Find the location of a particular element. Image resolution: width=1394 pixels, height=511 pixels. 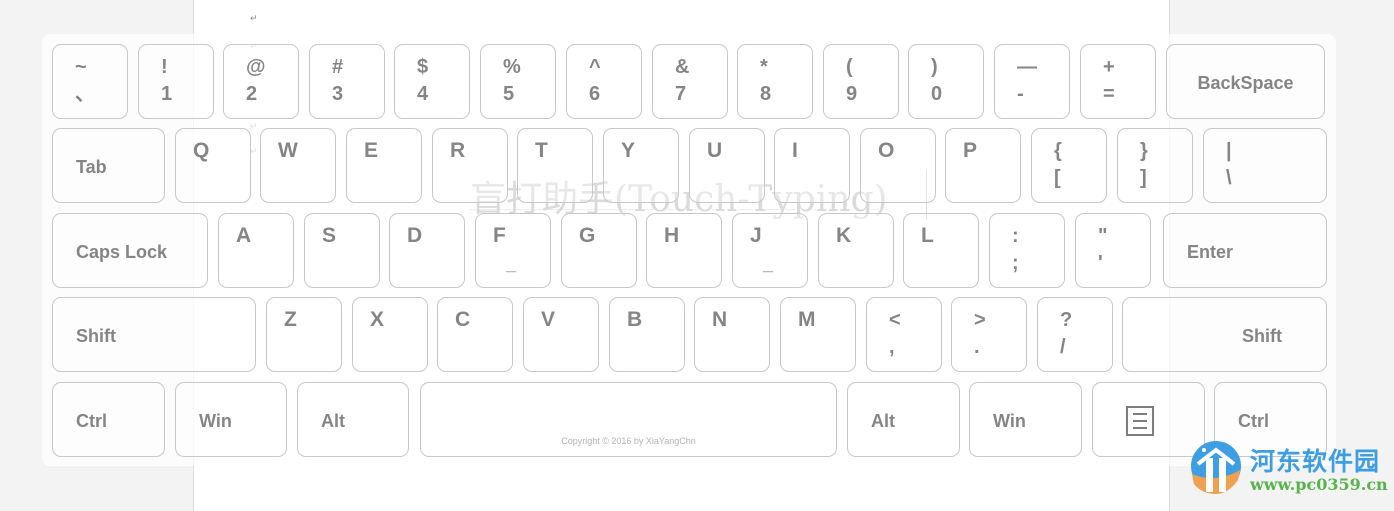

key-equals: + = is located at coordinates (1118, 81).